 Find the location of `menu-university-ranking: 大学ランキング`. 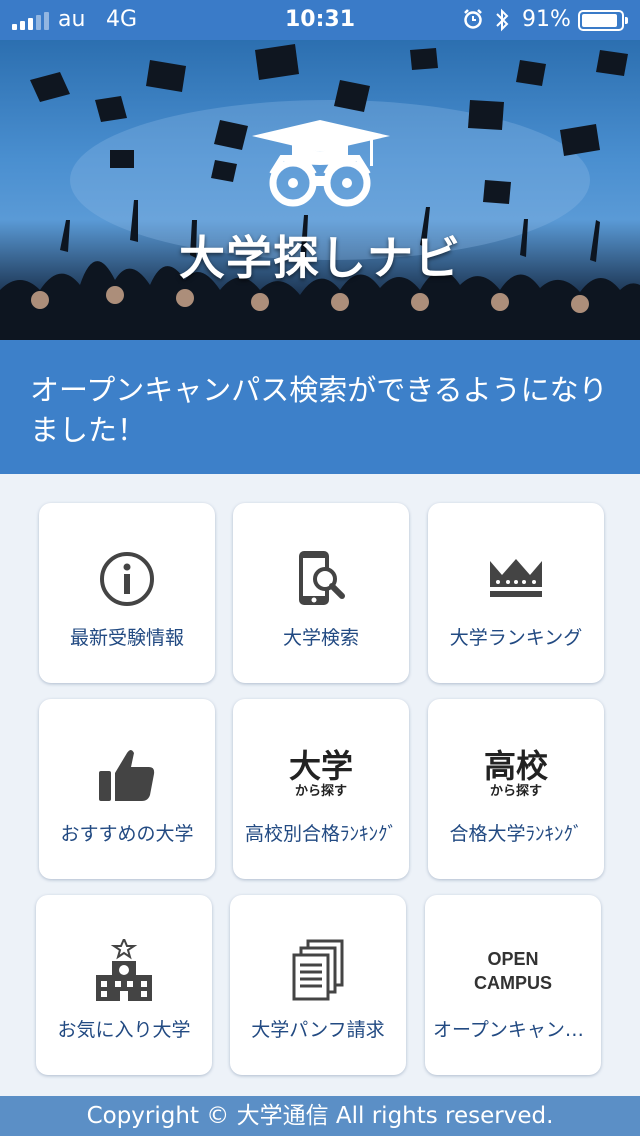

menu-university-ranking: 大学ランキング is located at coordinates (516, 593).